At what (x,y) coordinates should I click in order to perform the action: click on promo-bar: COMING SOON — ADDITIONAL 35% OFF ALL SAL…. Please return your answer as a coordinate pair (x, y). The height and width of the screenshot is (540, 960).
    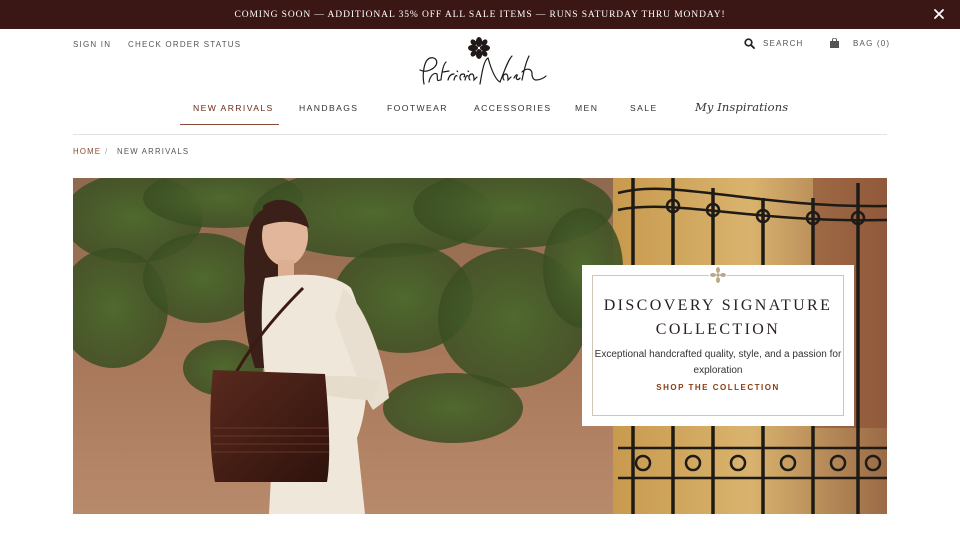
    Looking at the image, I should click on (480, 14).